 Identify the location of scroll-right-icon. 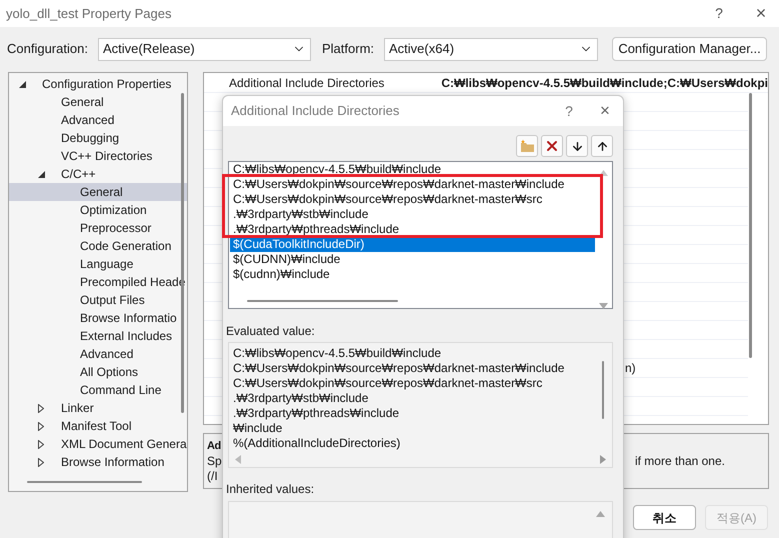
(603, 459).